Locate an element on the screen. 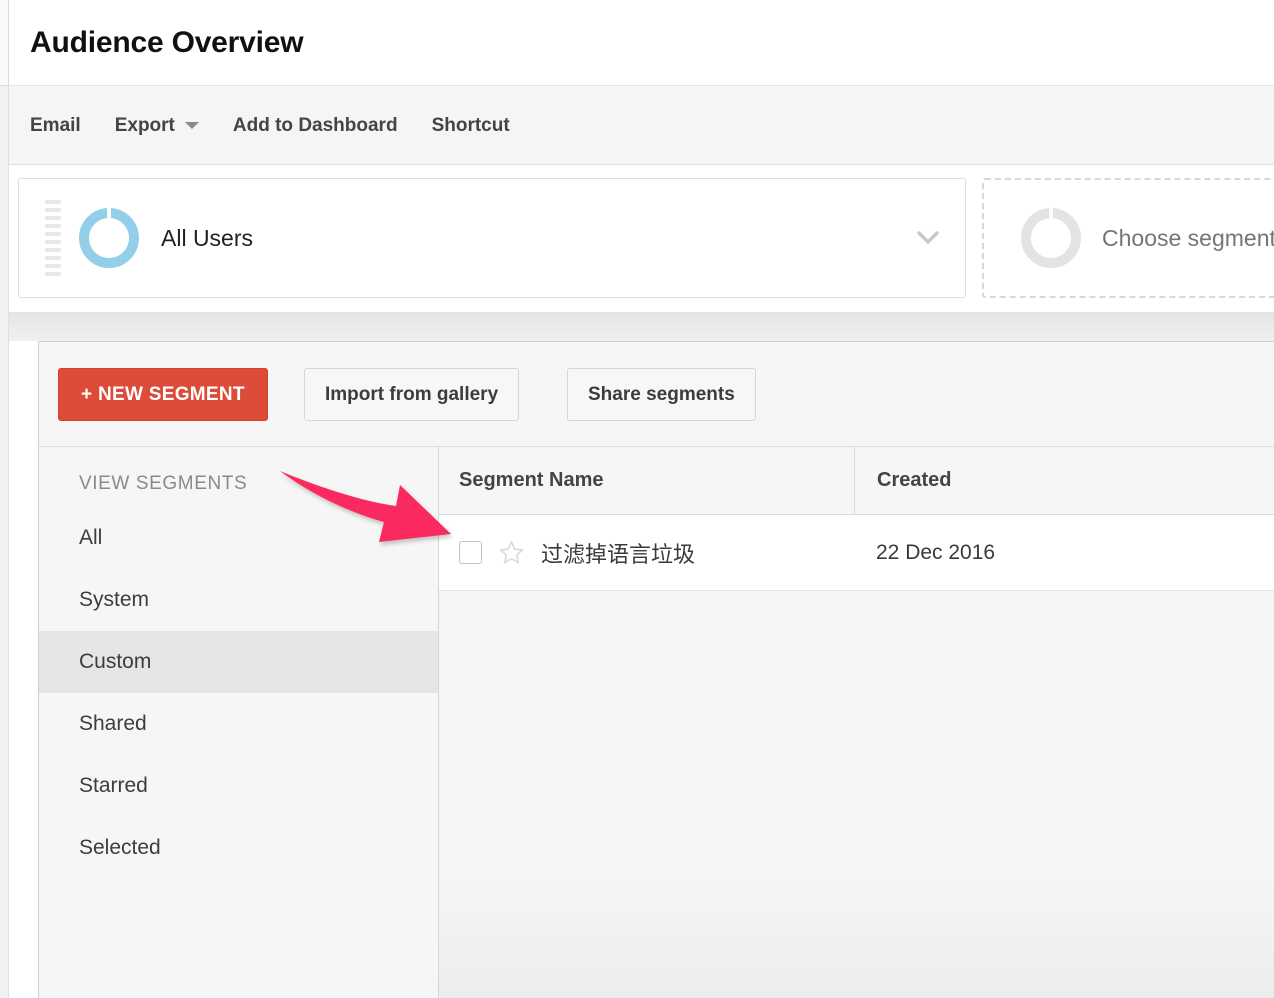 The height and width of the screenshot is (998, 1274). sidebar-item-shared: Shared is located at coordinates (238, 724).